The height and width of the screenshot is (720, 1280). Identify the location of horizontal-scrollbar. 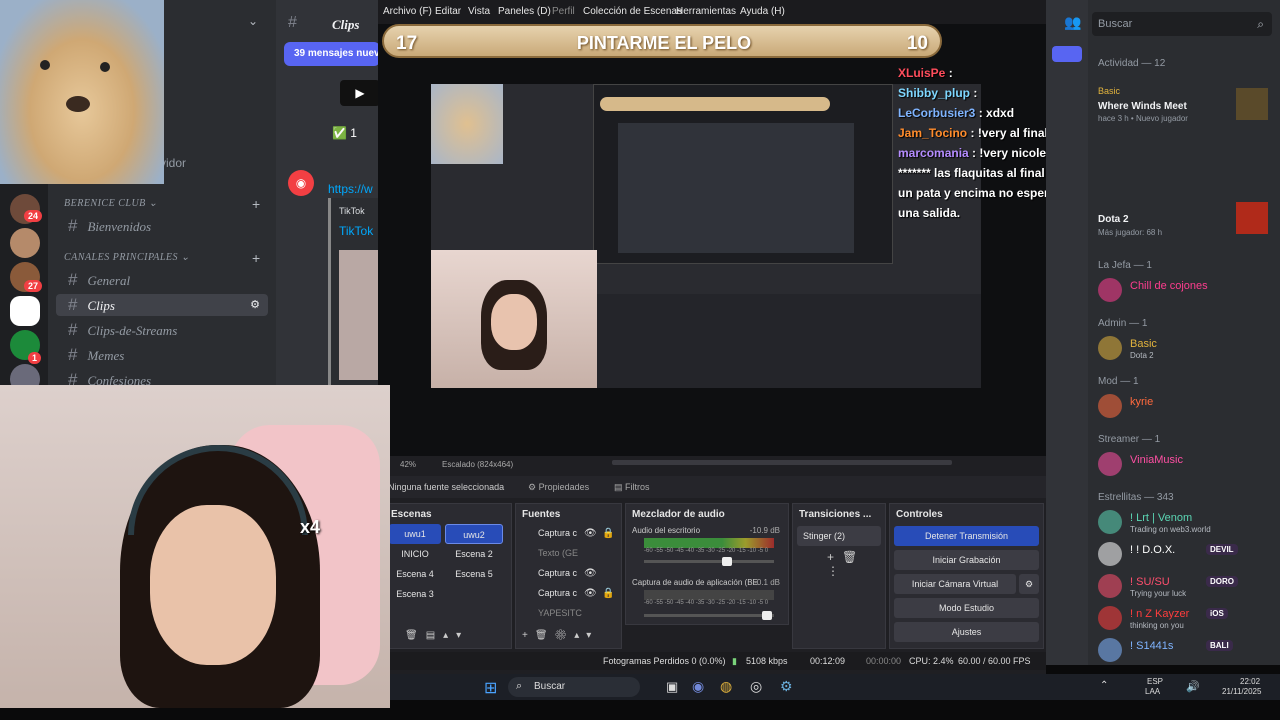
(782, 462).